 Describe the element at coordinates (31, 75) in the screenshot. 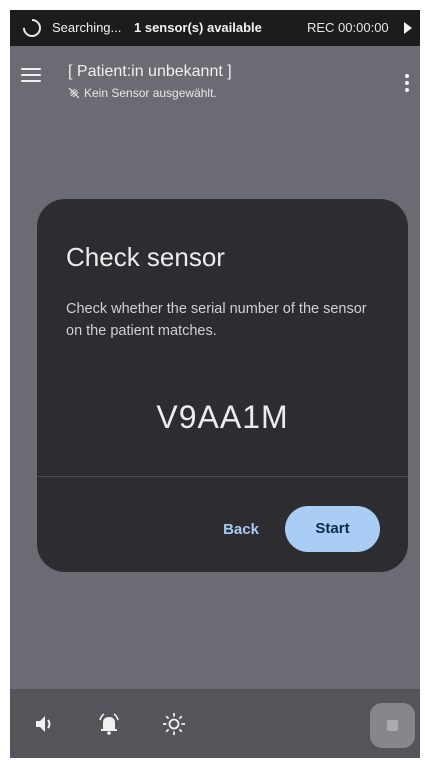

I see `menu-icon` at that location.